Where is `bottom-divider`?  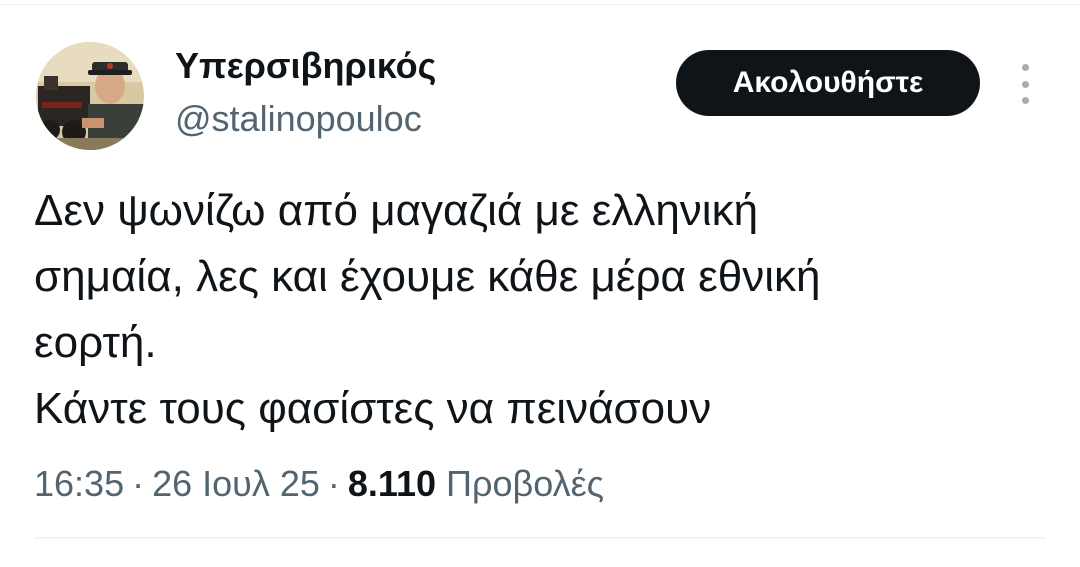 bottom-divider is located at coordinates (540, 538).